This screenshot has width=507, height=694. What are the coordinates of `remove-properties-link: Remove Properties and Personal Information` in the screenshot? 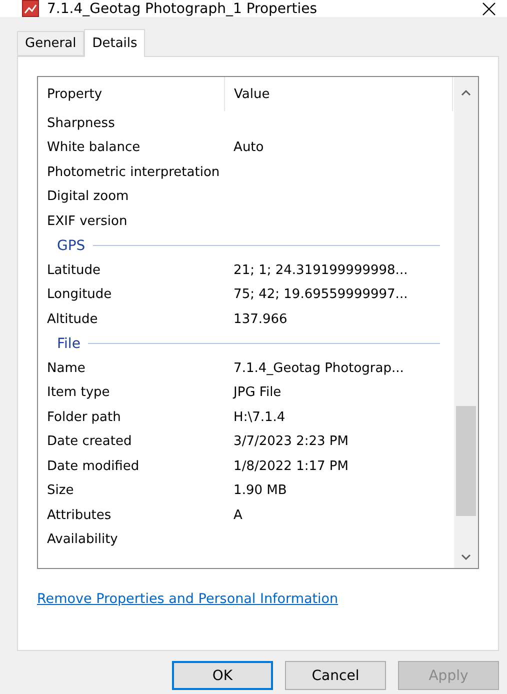 It's located at (187, 599).